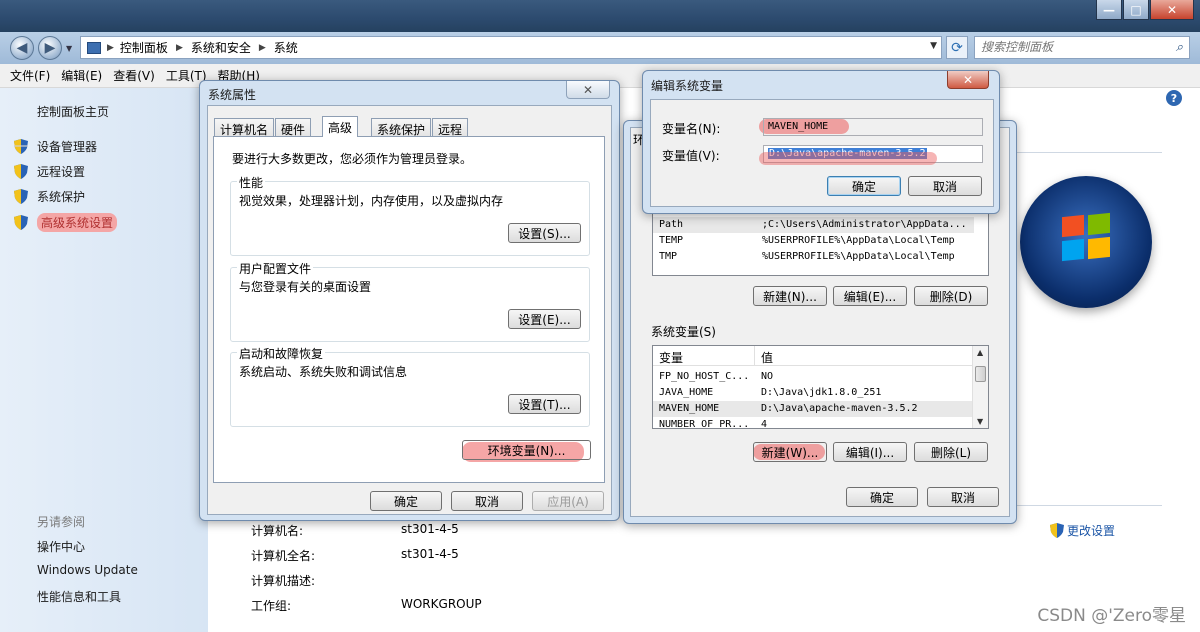 The width and height of the screenshot is (1200, 632). I want to click on search-input, so click(1071, 47).